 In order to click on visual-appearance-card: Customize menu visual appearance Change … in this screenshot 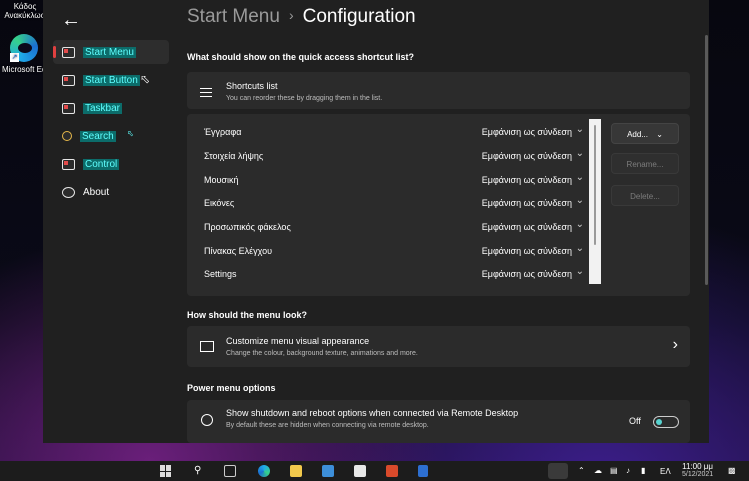, I will do `click(438, 346)`.